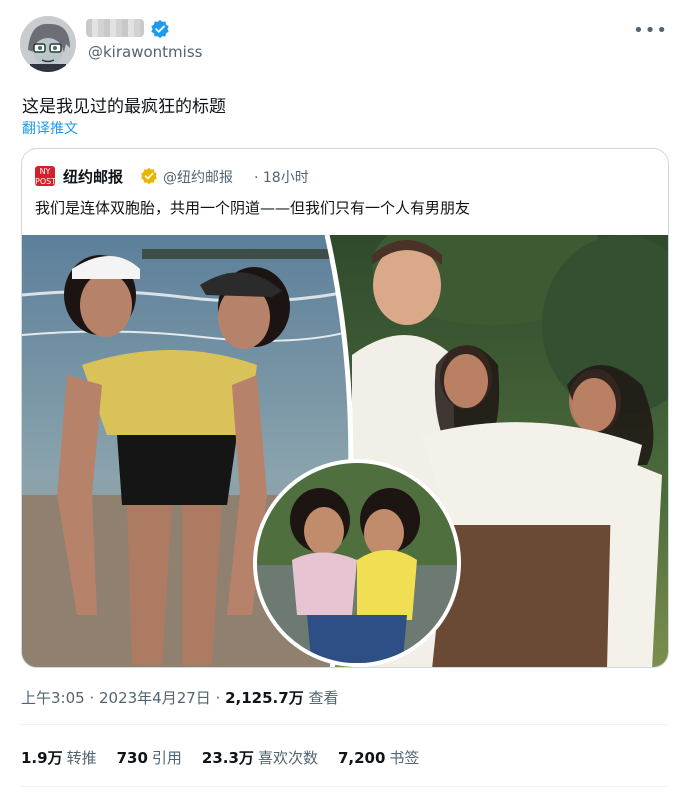 This screenshot has width=690, height=793. Describe the element at coordinates (281, 177) in the screenshot. I see `quoted-timestamp: · 18小时` at that location.